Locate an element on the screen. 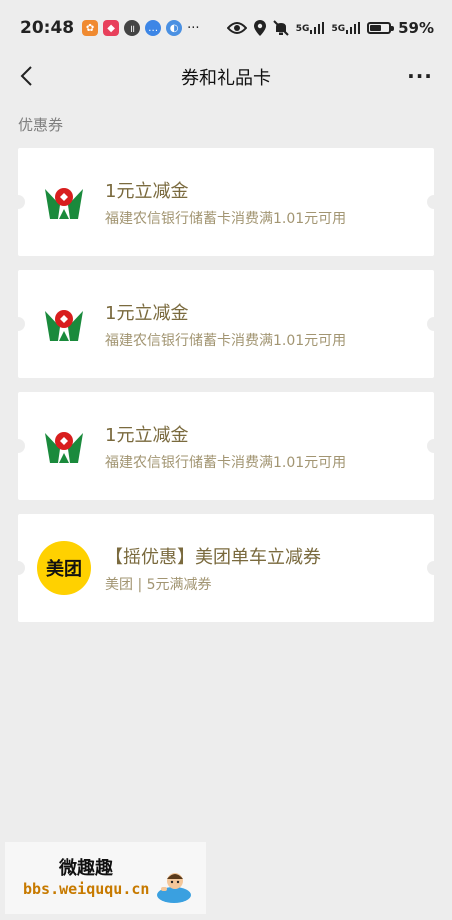 The image size is (452, 920). battery-level is located at coordinates (375, 28).